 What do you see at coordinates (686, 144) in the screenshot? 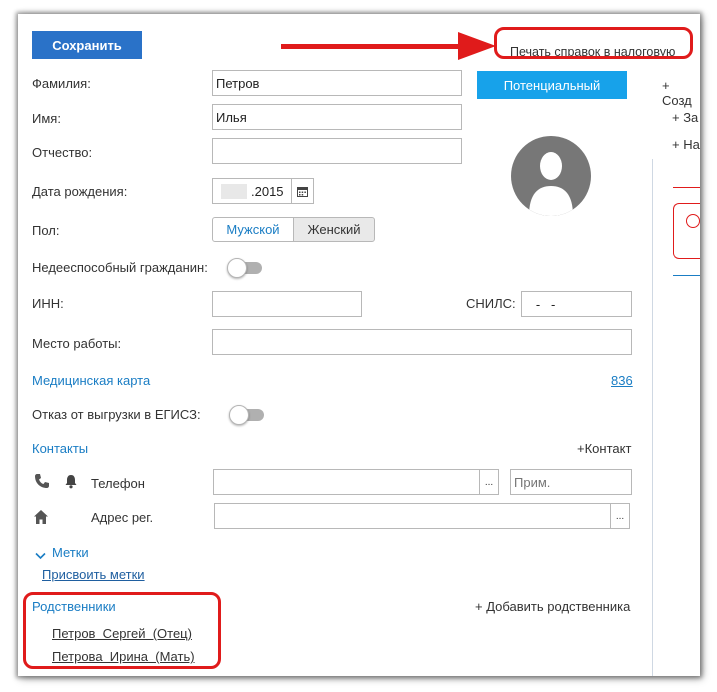
I see `right-item-3: + На` at bounding box center [686, 144].